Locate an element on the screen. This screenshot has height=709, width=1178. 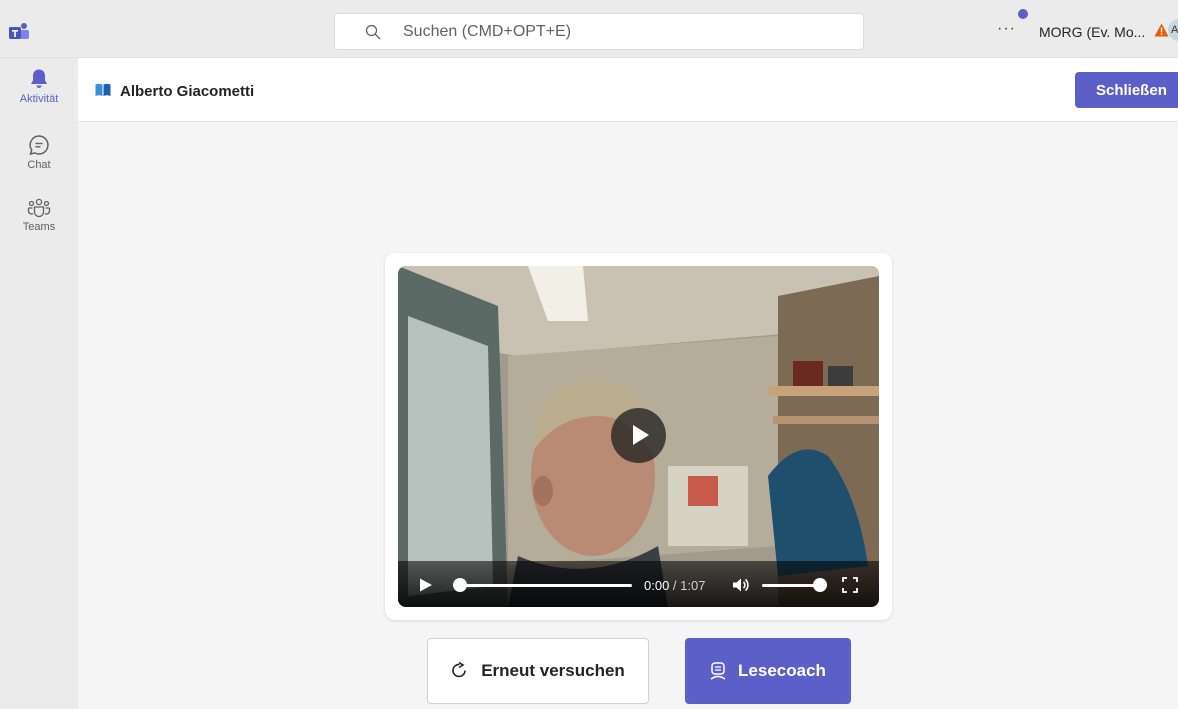
current-time: 0:00 is located at coordinates (657, 585).